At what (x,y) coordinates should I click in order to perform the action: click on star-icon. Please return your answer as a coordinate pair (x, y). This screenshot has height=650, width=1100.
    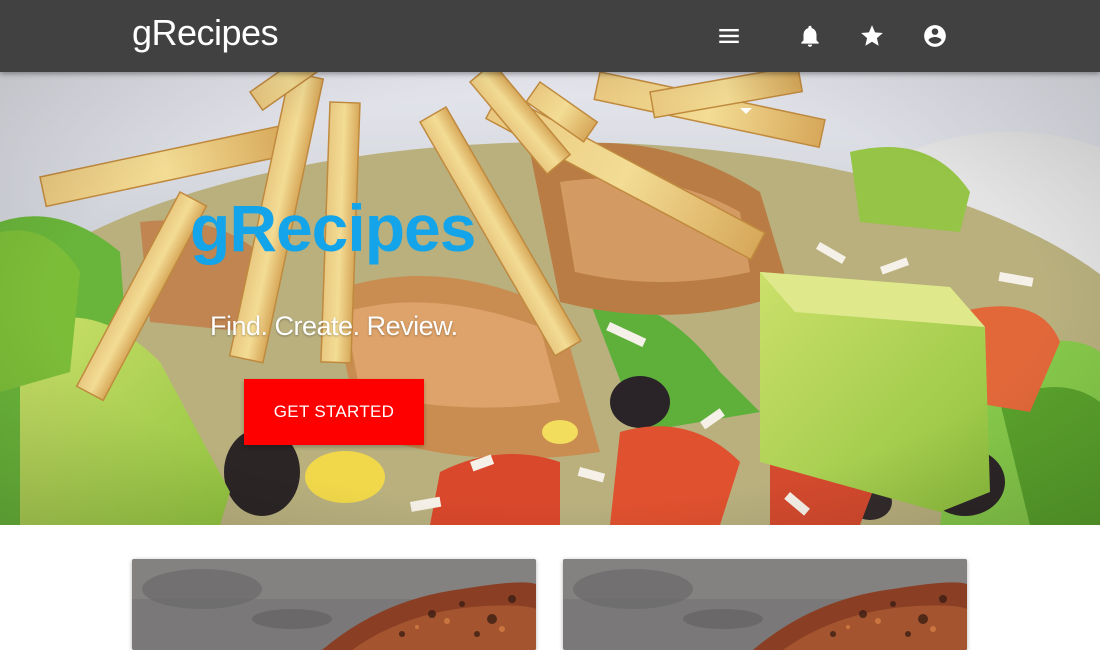
    Looking at the image, I should click on (872, 36).